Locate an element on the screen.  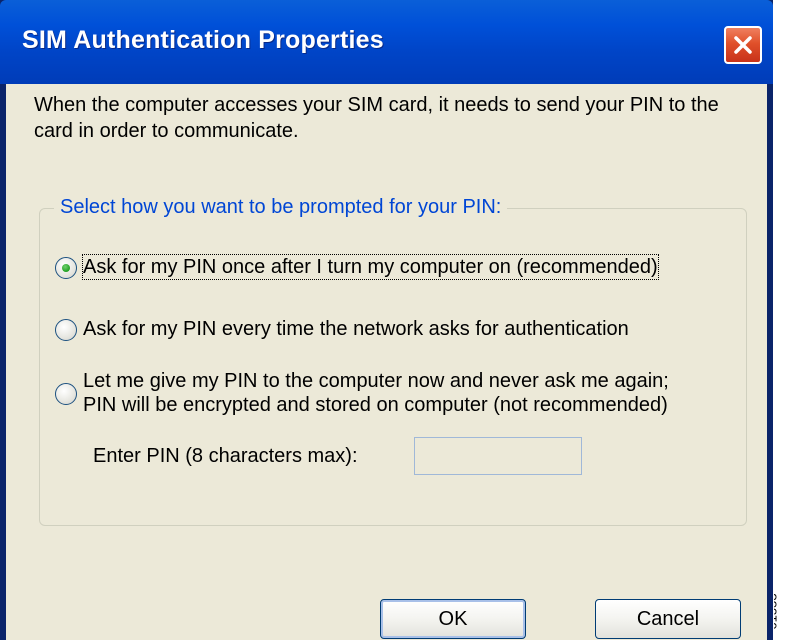
title-bar: SIM Authentication Properties is located at coordinates (386, 42).